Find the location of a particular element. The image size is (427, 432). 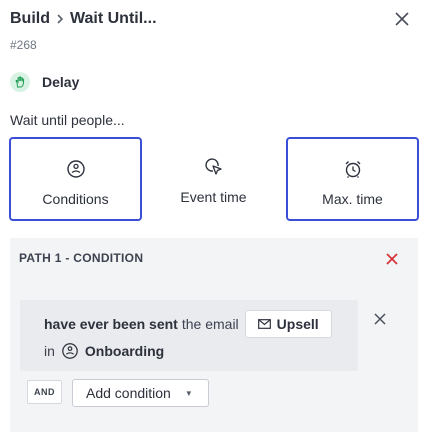

hand-icon is located at coordinates (20, 82).